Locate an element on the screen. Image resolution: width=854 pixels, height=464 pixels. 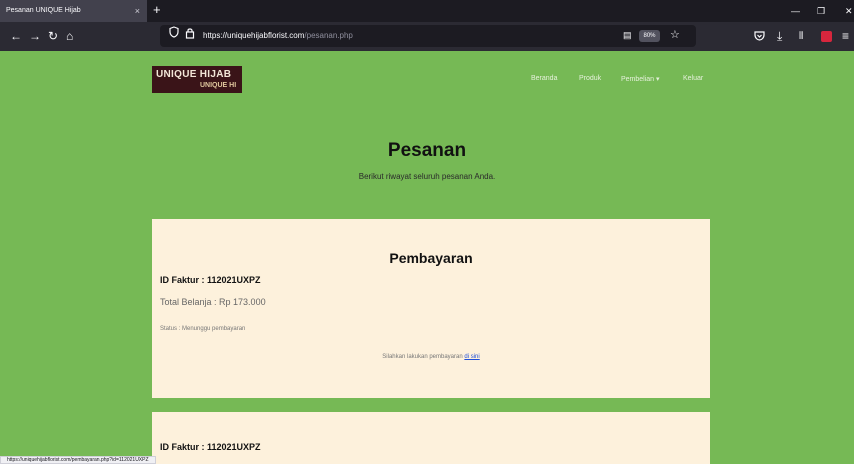
tab-close-icon: × is located at coordinates (137, 11).